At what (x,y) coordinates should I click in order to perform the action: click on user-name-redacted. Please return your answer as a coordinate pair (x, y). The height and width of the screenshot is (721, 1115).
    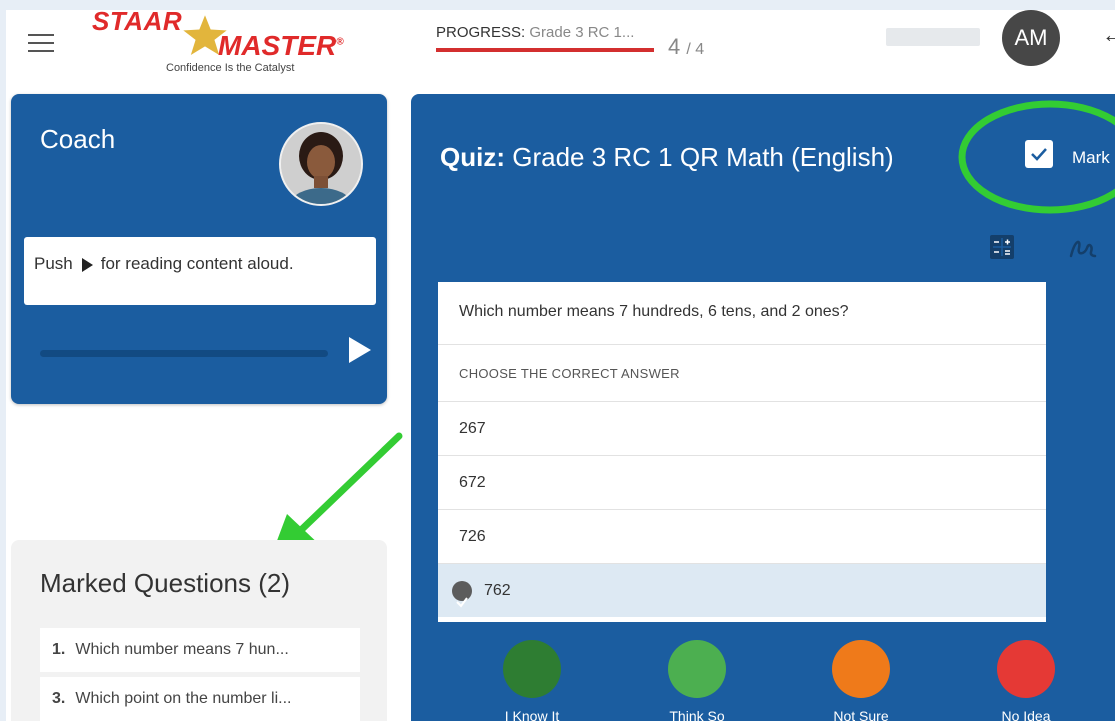
    Looking at the image, I should click on (933, 37).